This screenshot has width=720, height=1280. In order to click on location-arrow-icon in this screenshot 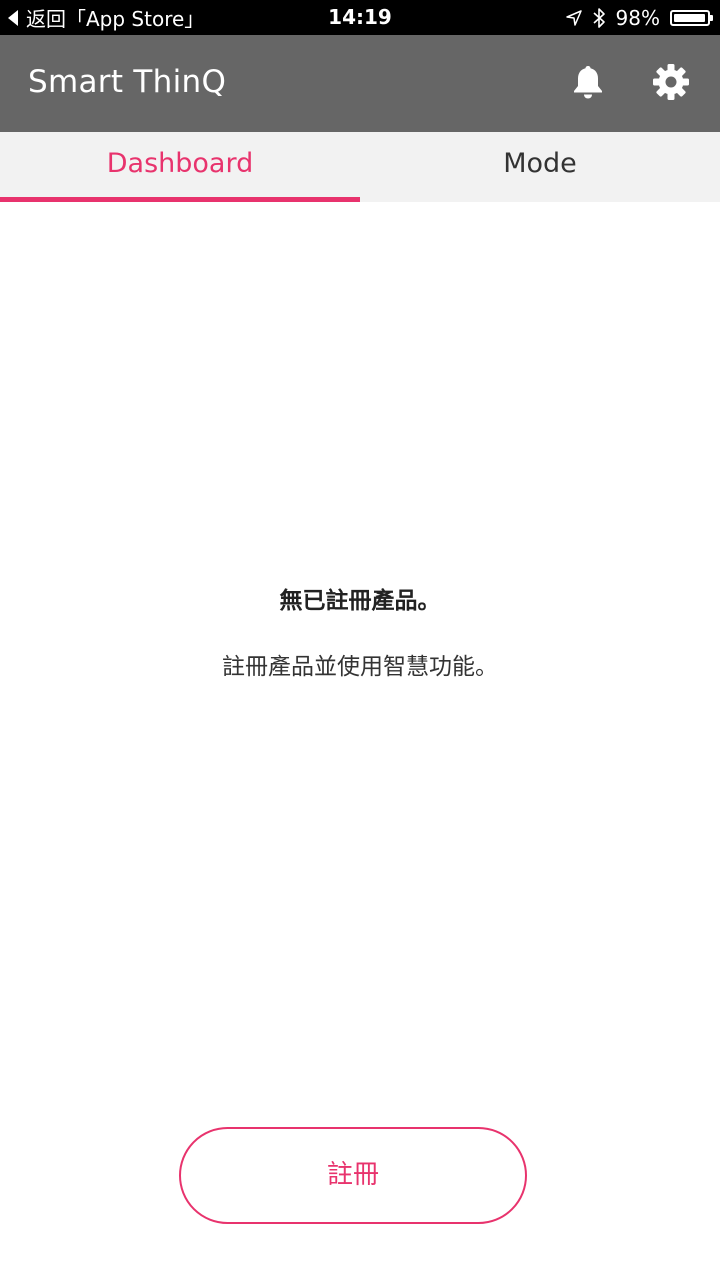, I will do `click(573, 17)`.